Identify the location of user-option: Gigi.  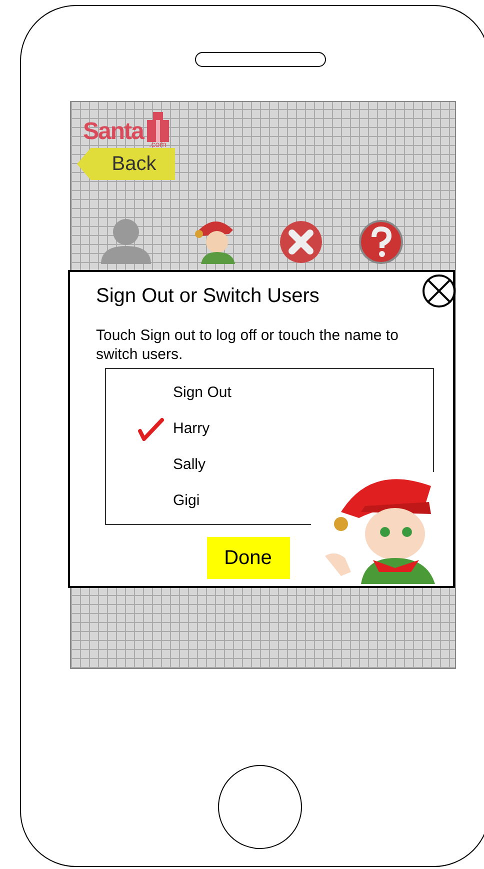
(186, 500).